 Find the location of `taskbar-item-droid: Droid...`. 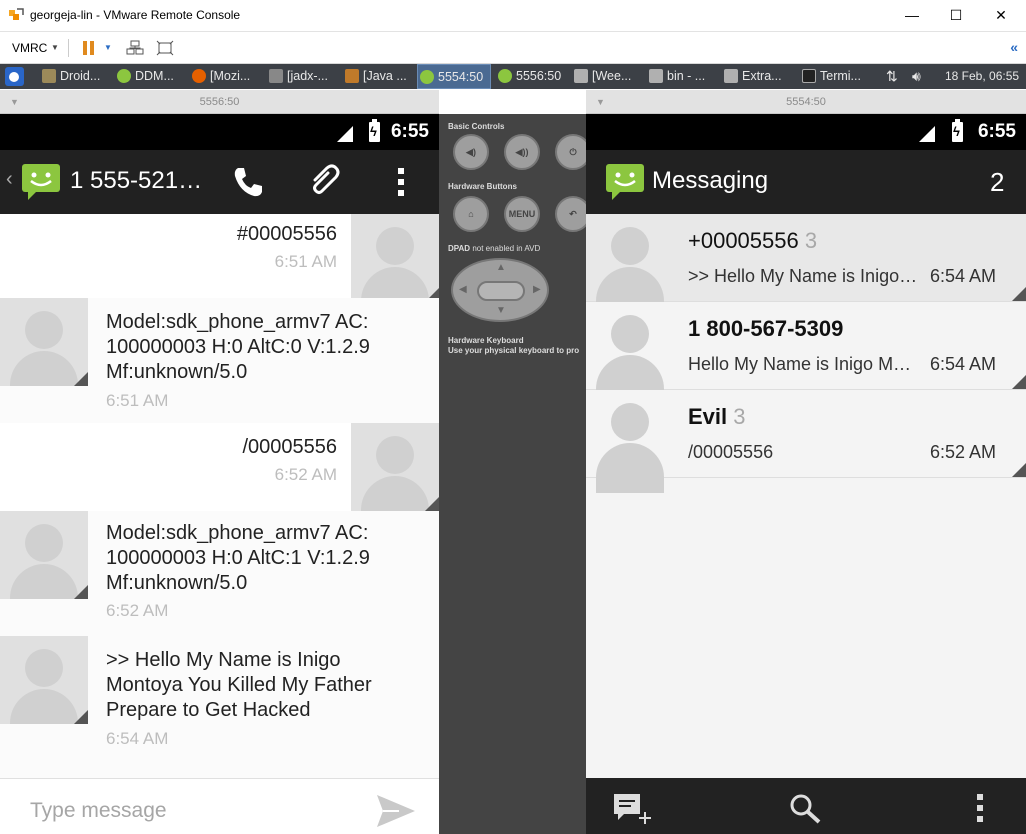

taskbar-item-droid: Droid... is located at coordinates (75, 76).